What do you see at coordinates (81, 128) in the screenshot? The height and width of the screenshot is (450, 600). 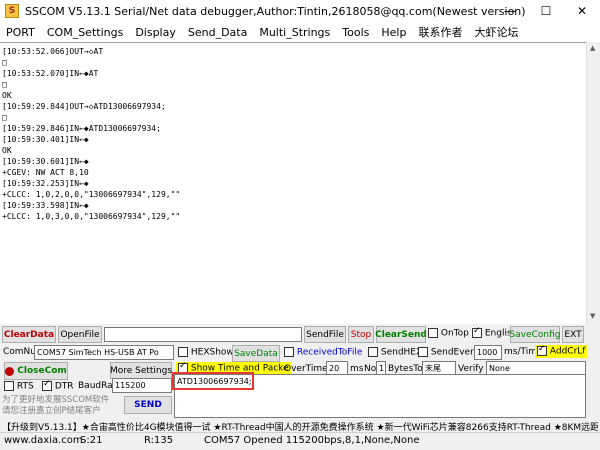 I see `log-line: [10:59:29.846]IN←◆ATD13006697934;` at bounding box center [81, 128].